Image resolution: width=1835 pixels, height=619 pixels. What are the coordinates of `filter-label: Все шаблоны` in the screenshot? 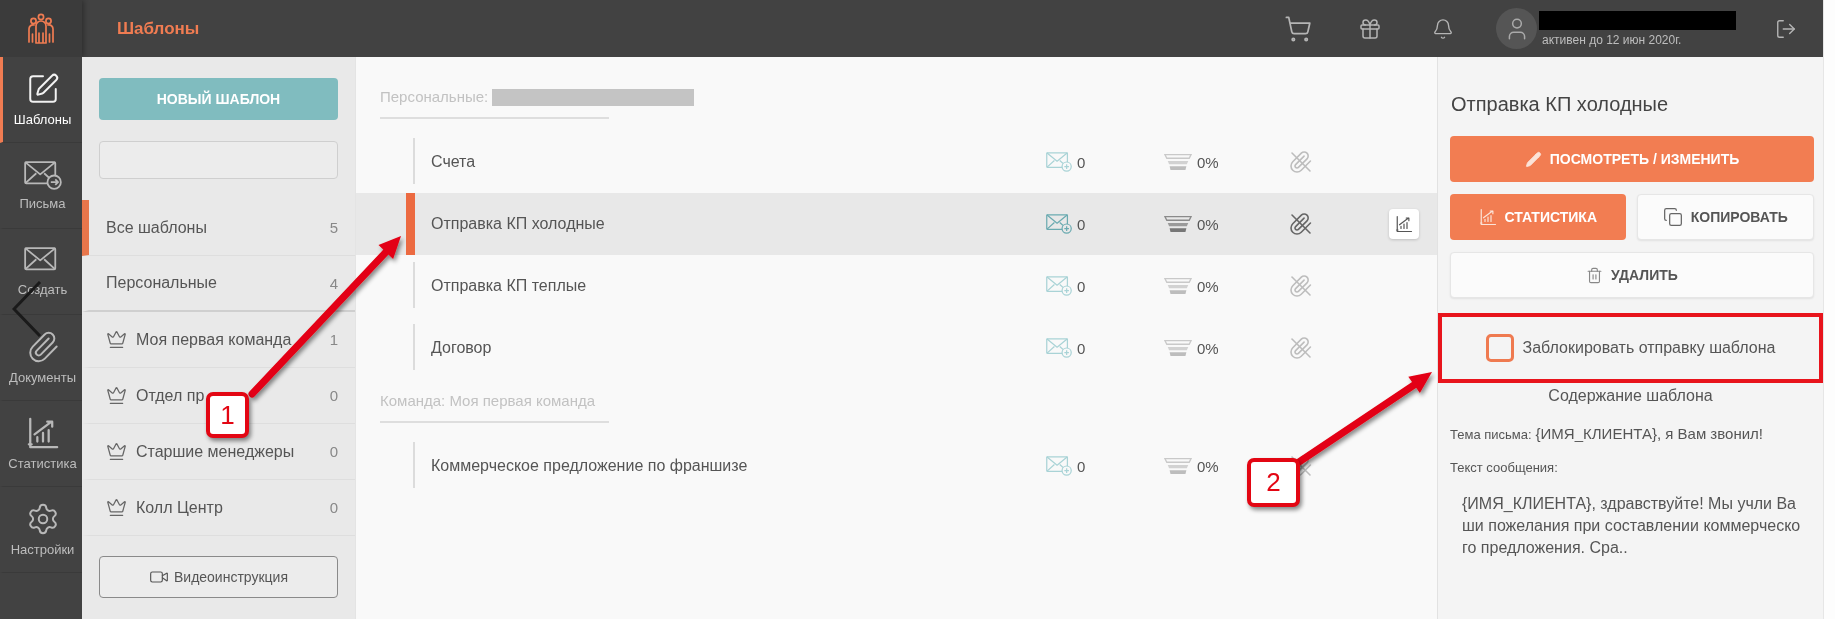 It's located at (156, 227).